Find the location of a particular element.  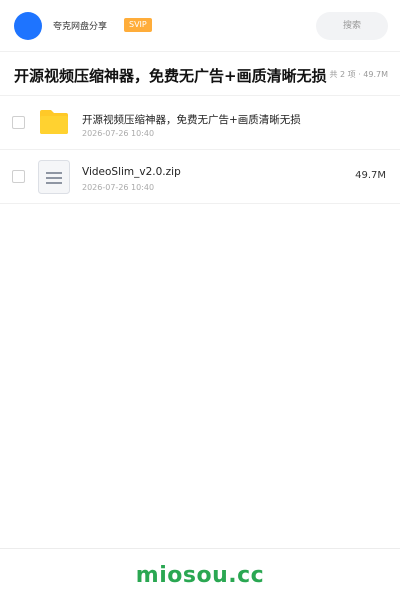

header: 夸克网盘分享 SVIP 搜索 is located at coordinates (200, 26).